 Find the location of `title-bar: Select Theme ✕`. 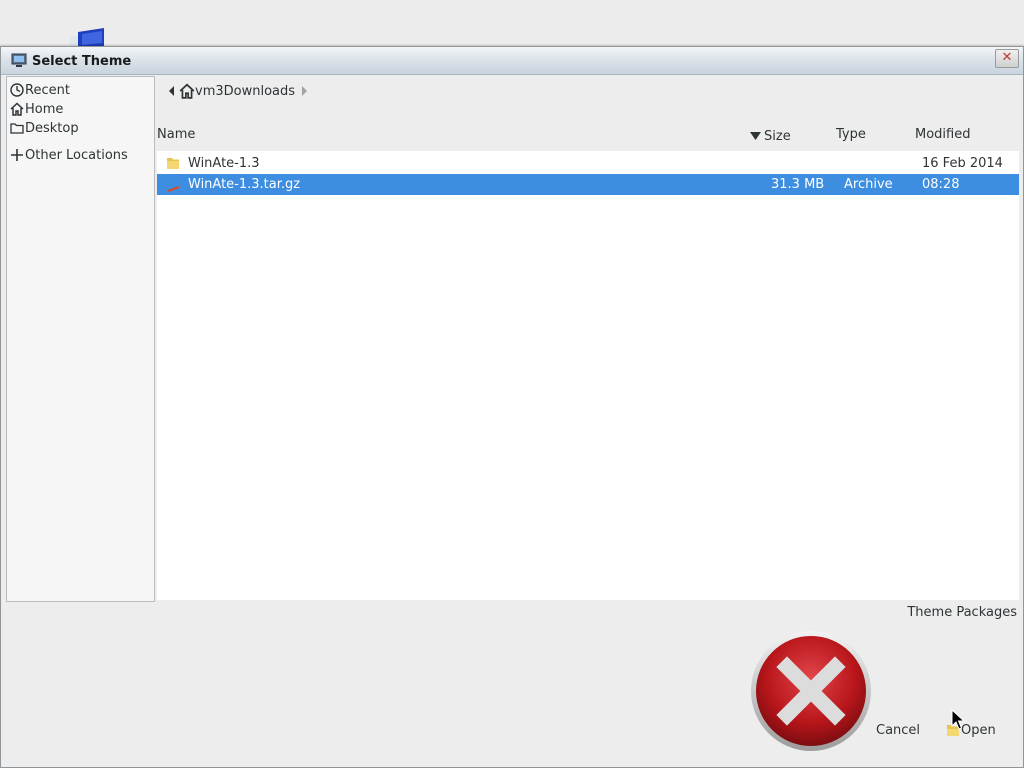

title-bar: Select Theme ✕ is located at coordinates (512, 61).